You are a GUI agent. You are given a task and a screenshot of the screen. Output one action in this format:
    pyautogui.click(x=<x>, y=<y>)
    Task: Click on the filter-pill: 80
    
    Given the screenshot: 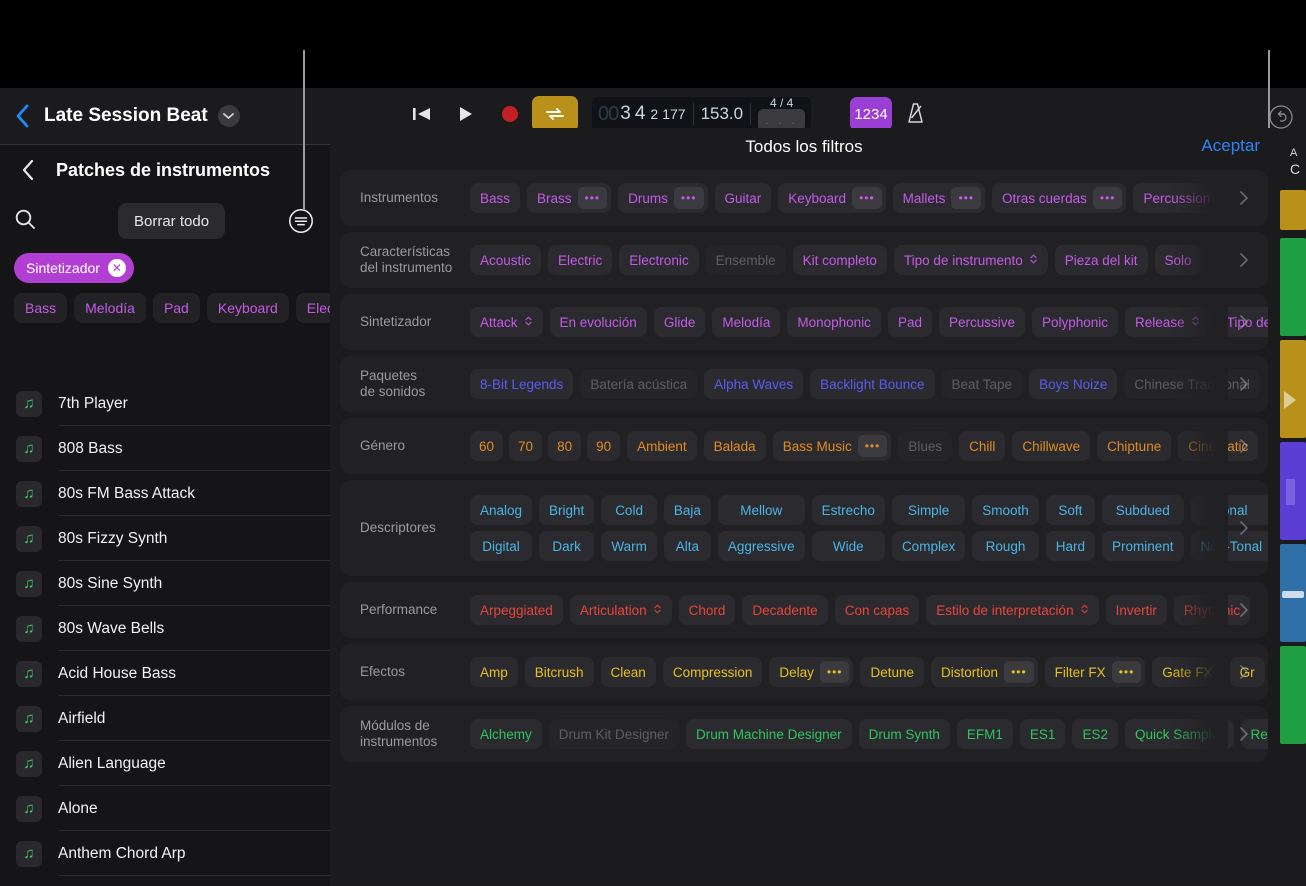 What is the action you would take?
    pyautogui.click(x=565, y=446)
    